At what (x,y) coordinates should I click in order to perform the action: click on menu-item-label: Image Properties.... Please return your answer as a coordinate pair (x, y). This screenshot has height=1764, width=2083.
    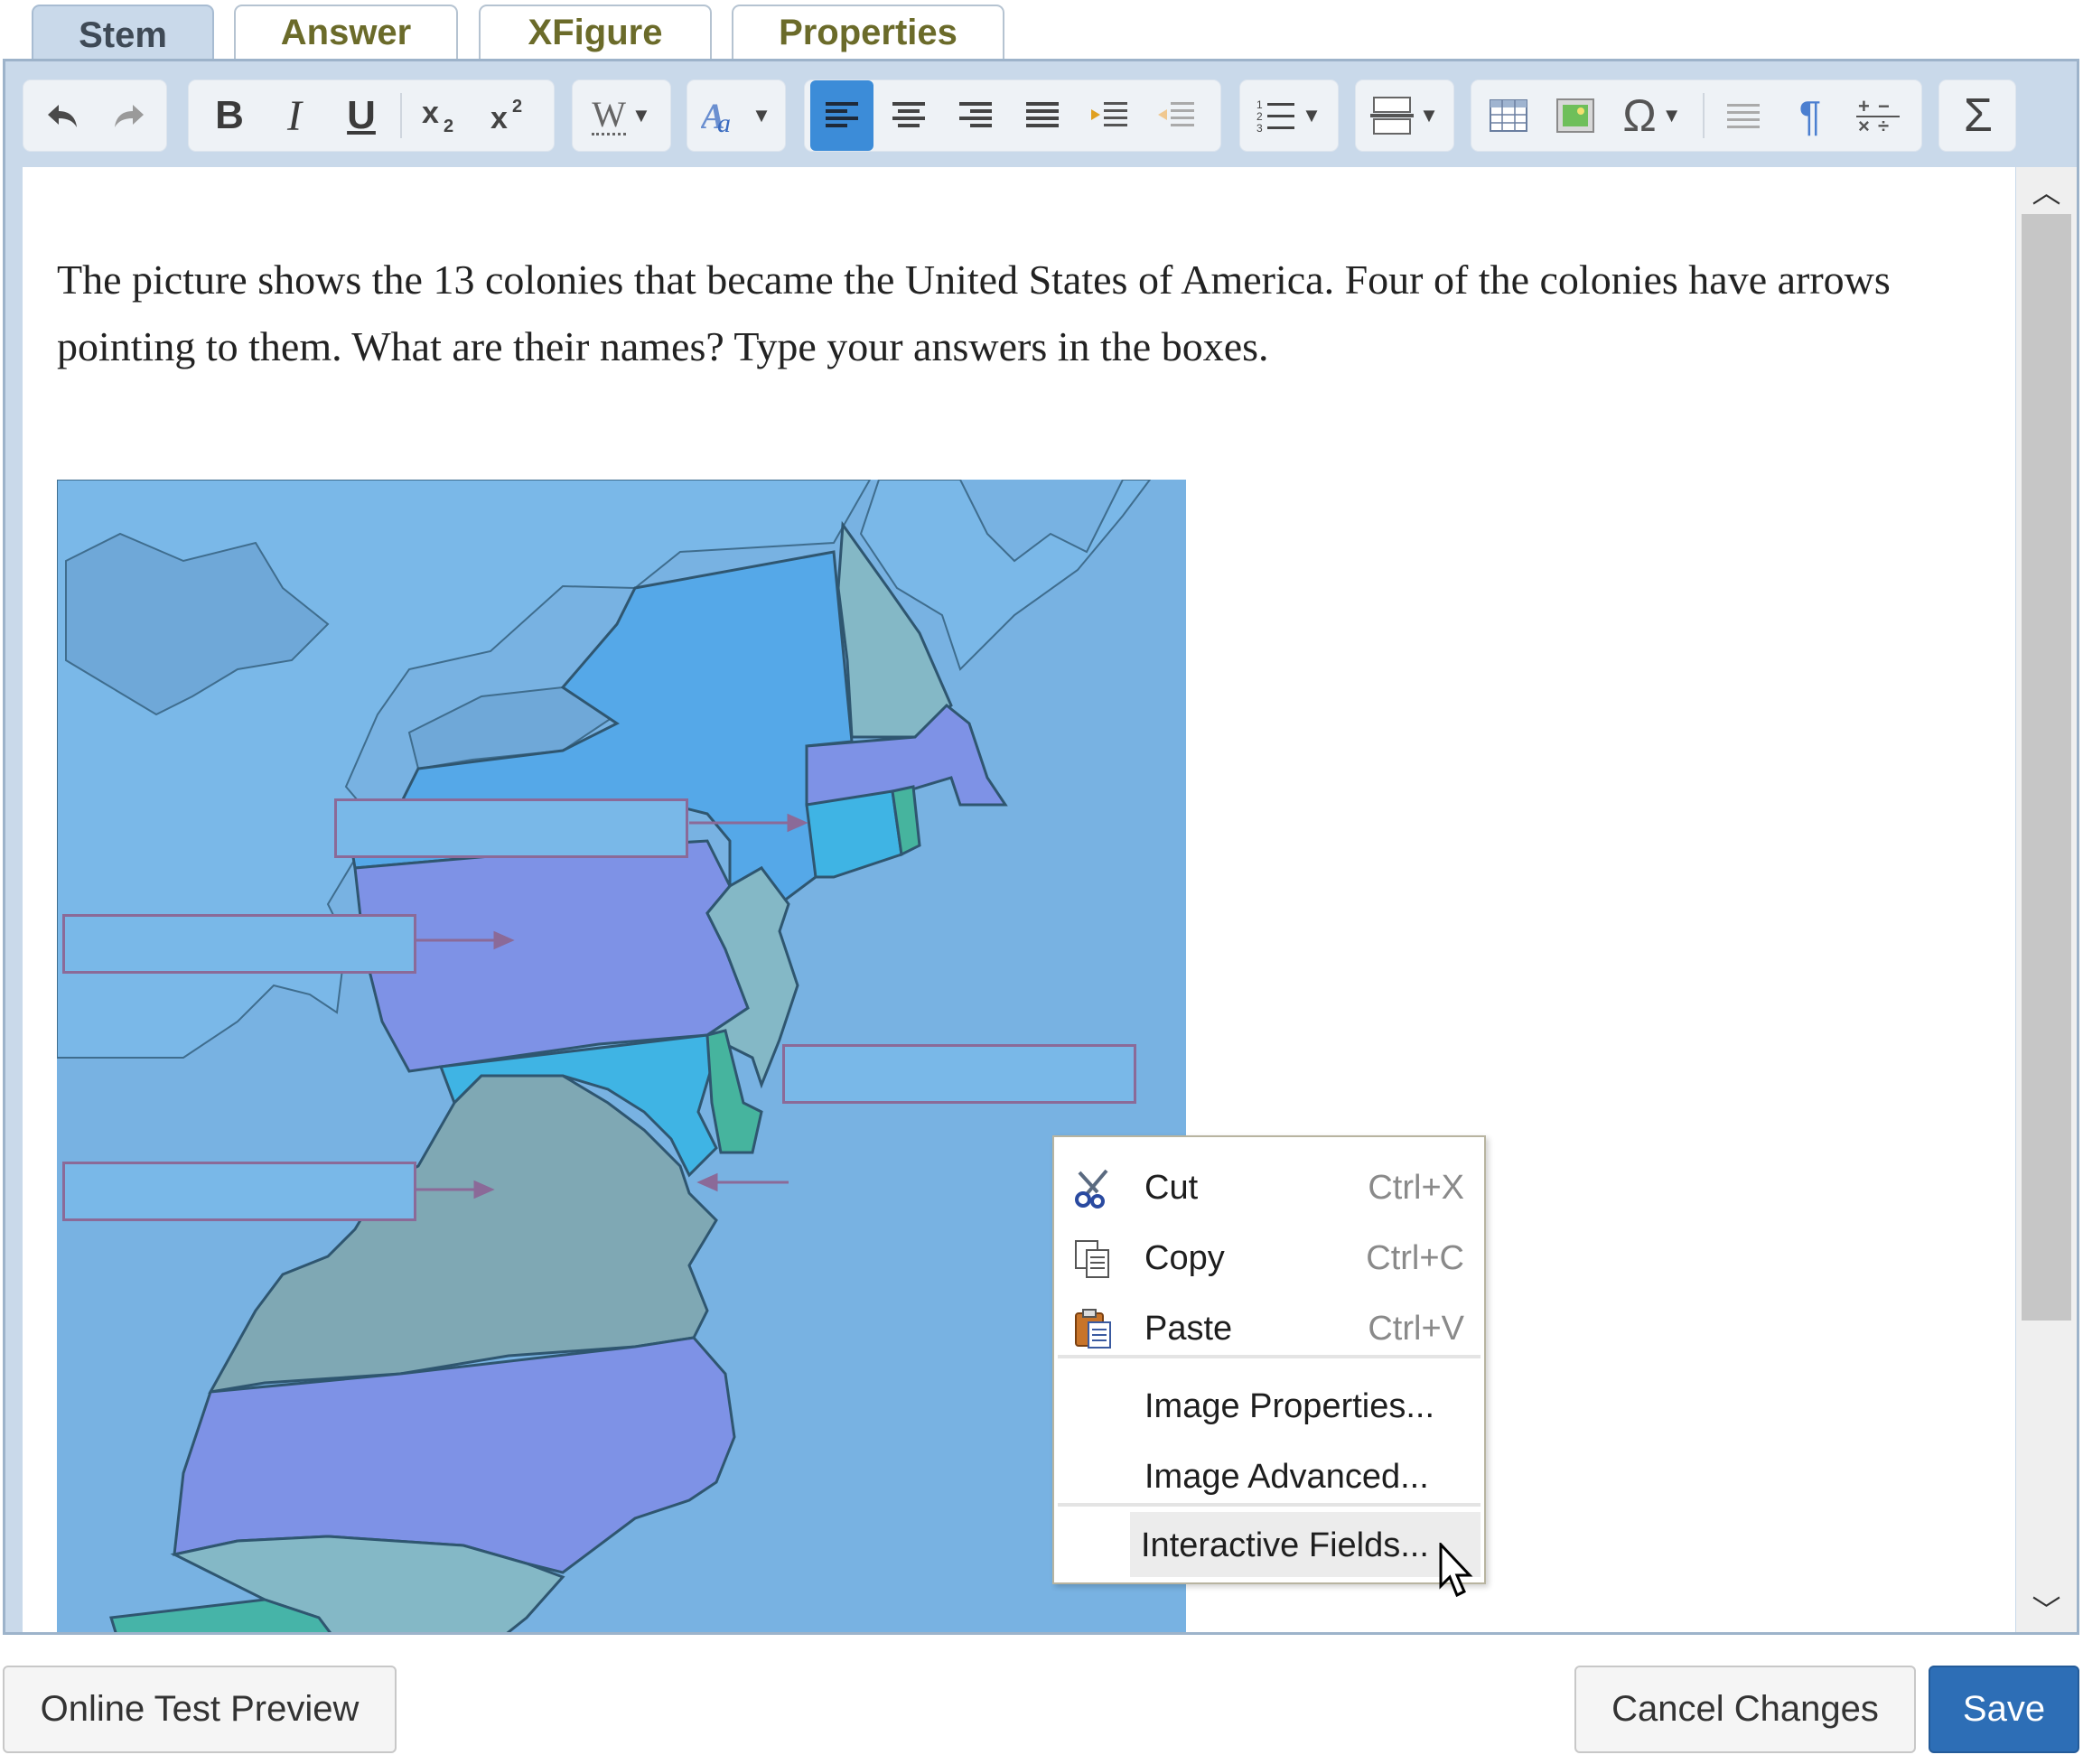
    Looking at the image, I should click on (1289, 1406).